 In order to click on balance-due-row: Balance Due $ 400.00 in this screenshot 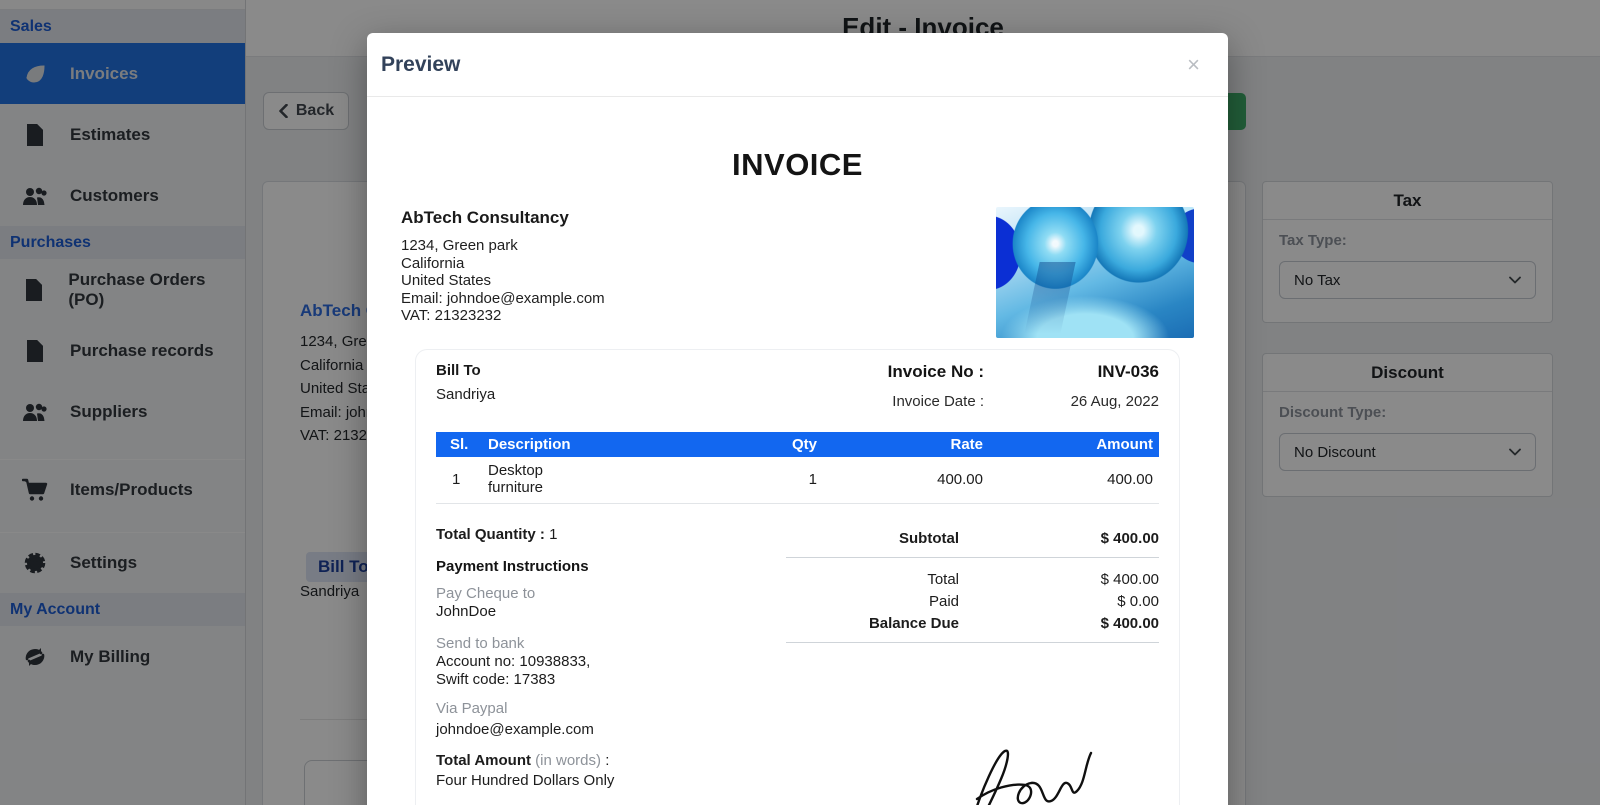, I will do `click(972, 624)`.